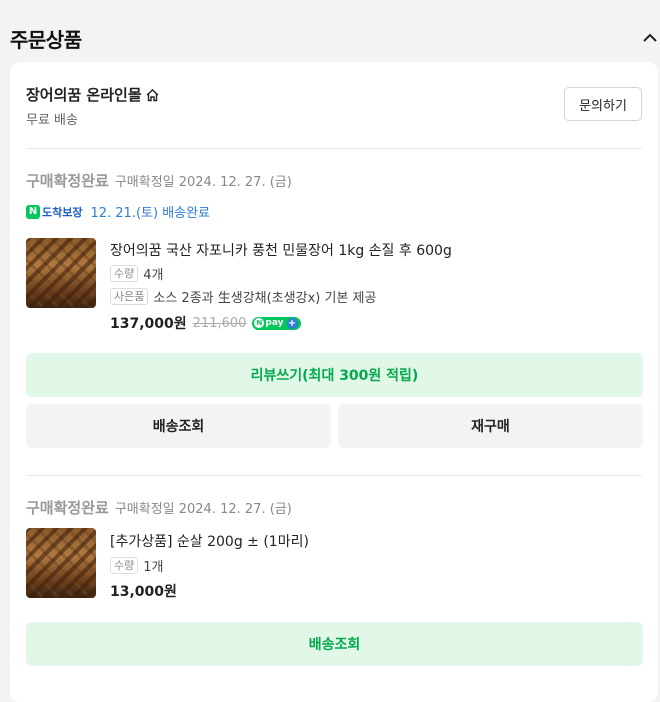  I want to click on quantity-value: 1개, so click(153, 567).